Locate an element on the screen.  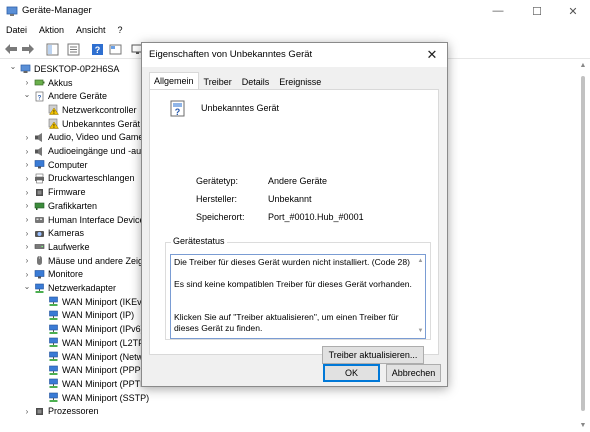
menu-bar: Datei Aktion Ansicht ? is located at coordinates (295, 30).